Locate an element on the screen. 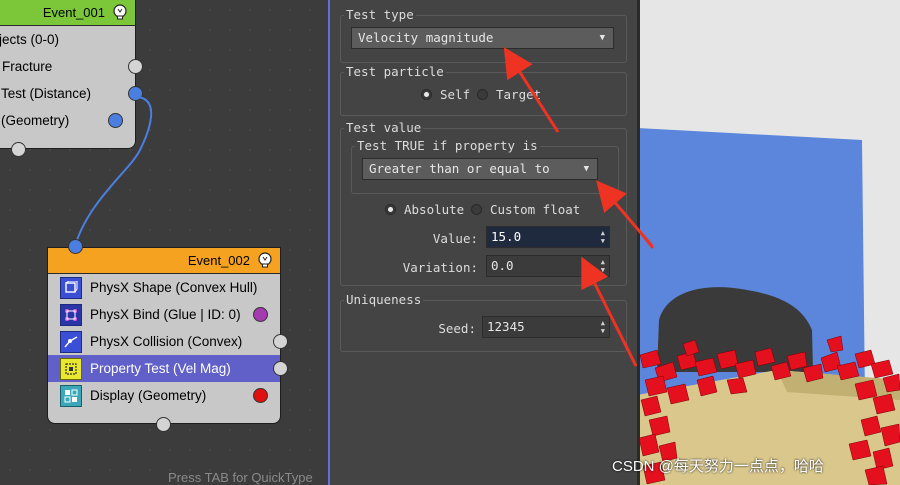 This screenshot has width=900, height=485. watermark: CSDN @每天努力一点点，哈哈 is located at coordinates (718, 466).